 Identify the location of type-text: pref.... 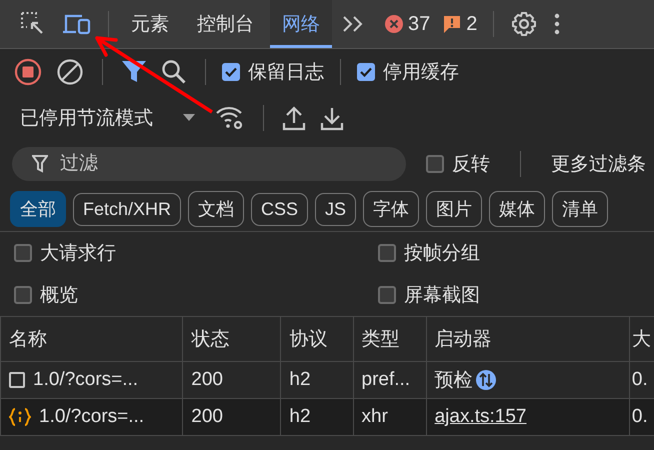
(386, 379).